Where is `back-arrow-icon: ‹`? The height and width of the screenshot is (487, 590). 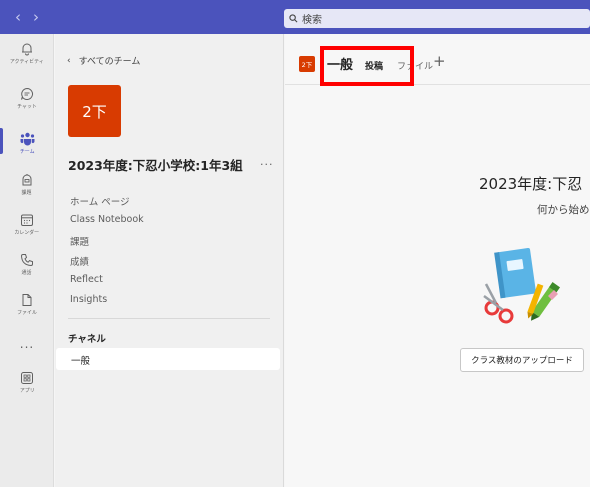 back-arrow-icon: ‹ is located at coordinates (18, 17).